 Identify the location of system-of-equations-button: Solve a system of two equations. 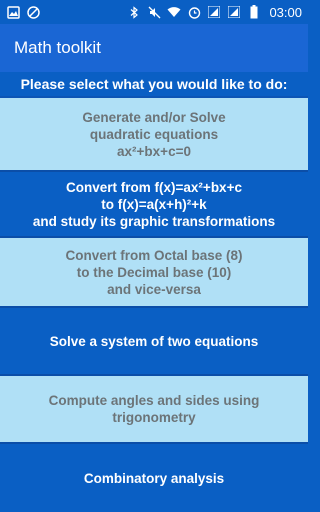
(154, 341).